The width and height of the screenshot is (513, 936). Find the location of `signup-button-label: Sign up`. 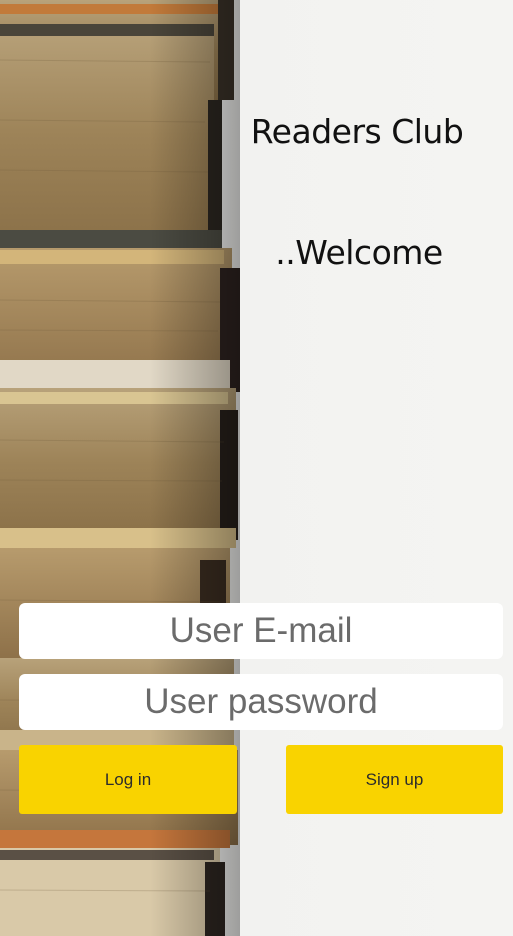

signup-button-label: Sign up is located at coordinates (394, 779).